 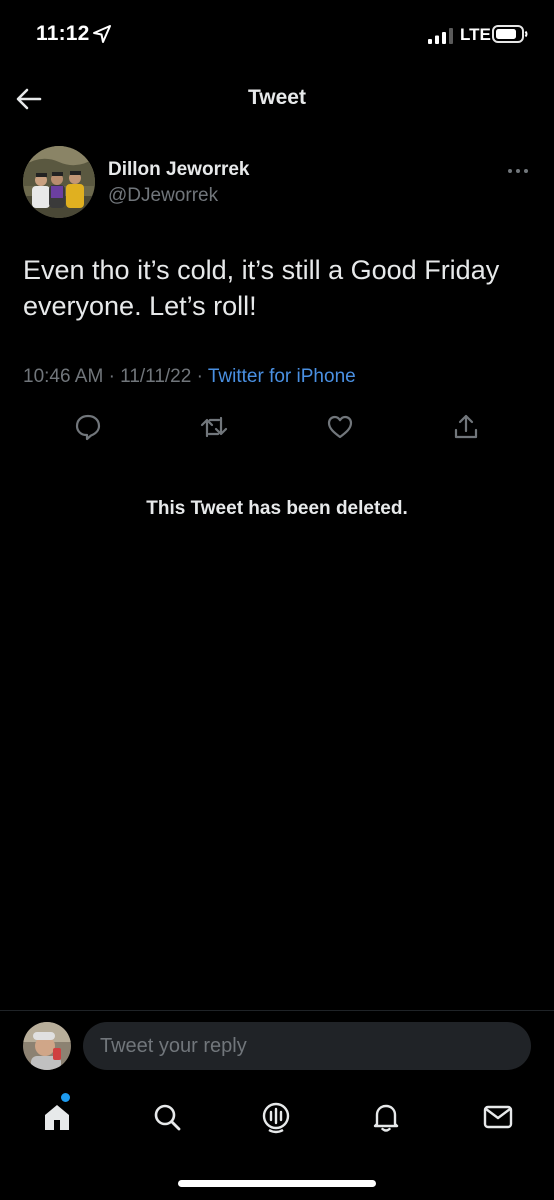 I want to click on status-time: 11:12, so click(x=63, y=33).